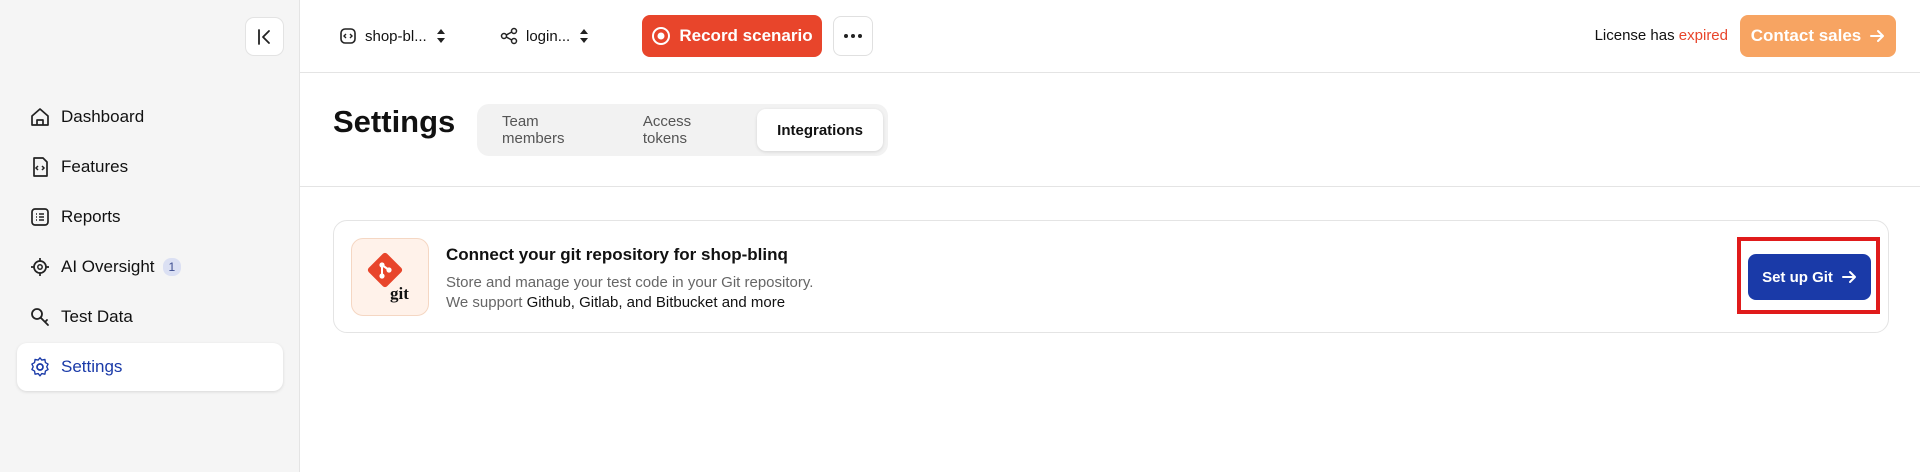 The height and width of the screenshot is (472, 1920). I want to click on record-scenario-label: Record scenario, so click(746, 35).